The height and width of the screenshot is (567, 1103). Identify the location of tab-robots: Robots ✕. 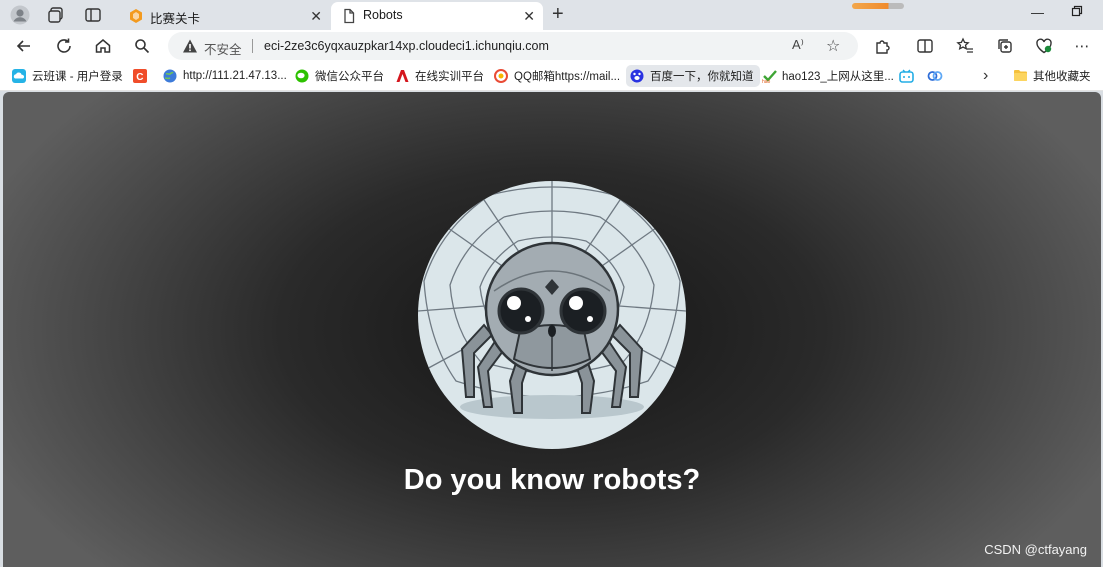
(437, 16).